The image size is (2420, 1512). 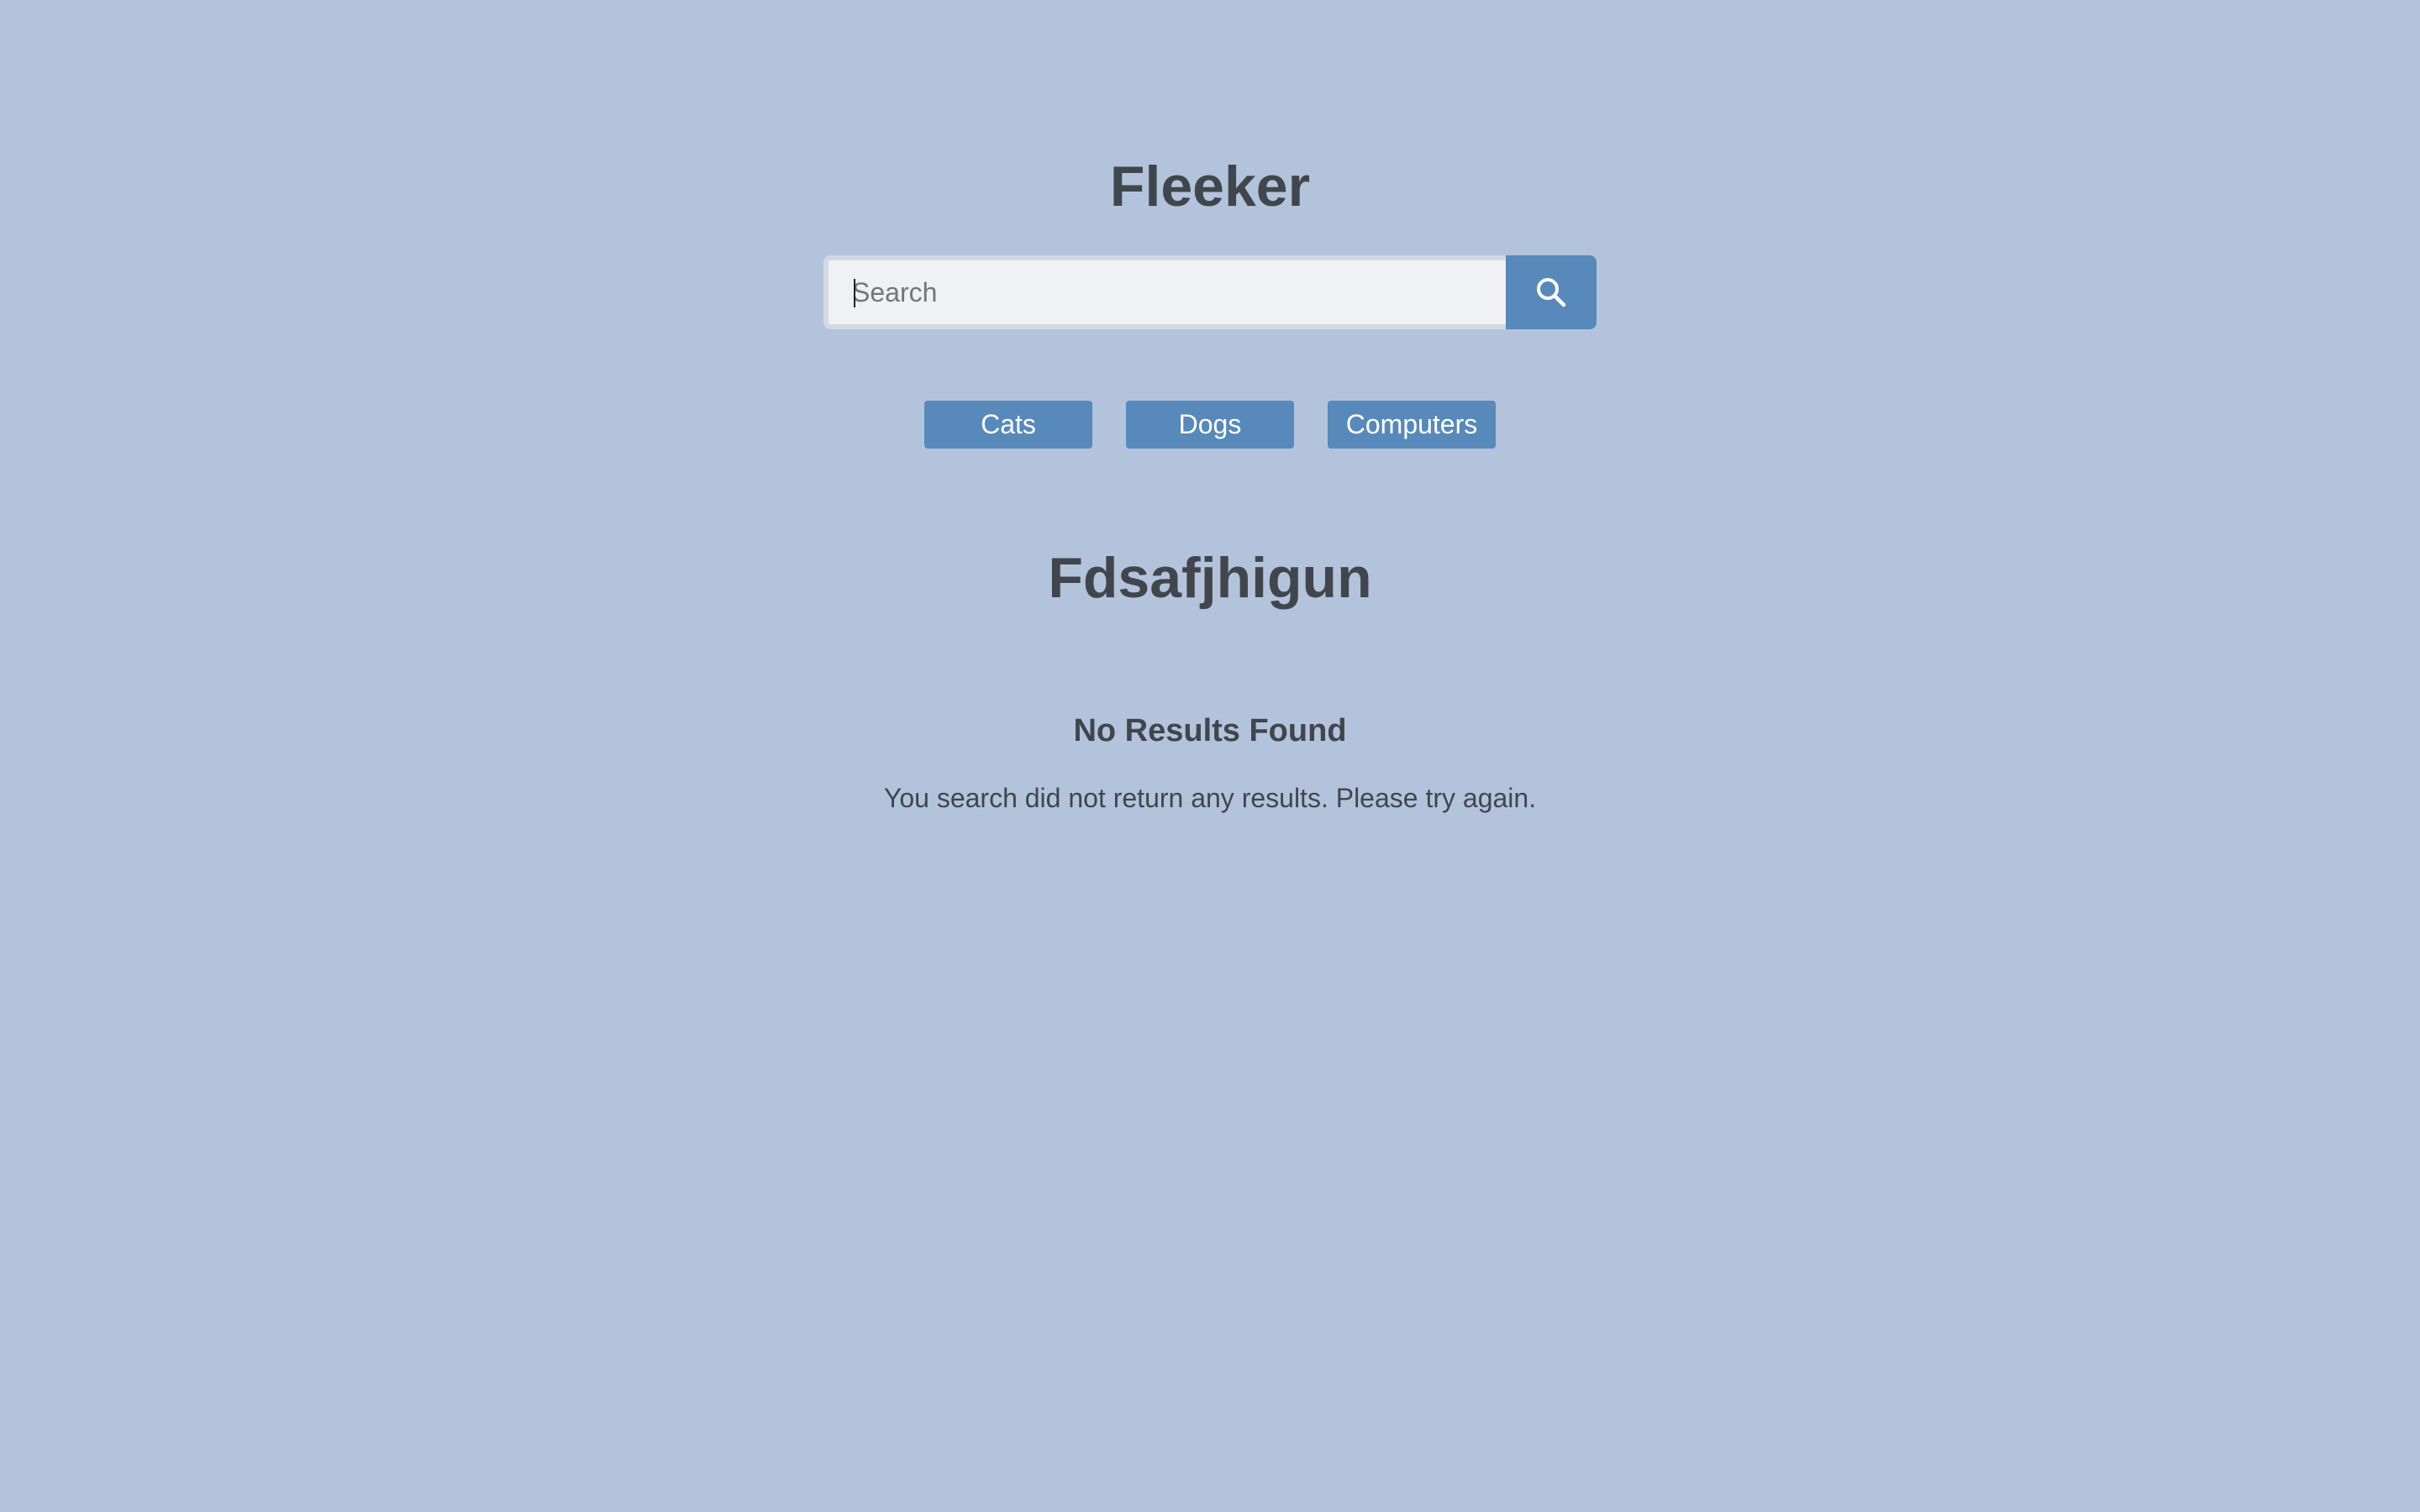 What do you see at coordinates (1164, 292) in the screenshot?
I see `search-input` at bounding box center [1164, 292].